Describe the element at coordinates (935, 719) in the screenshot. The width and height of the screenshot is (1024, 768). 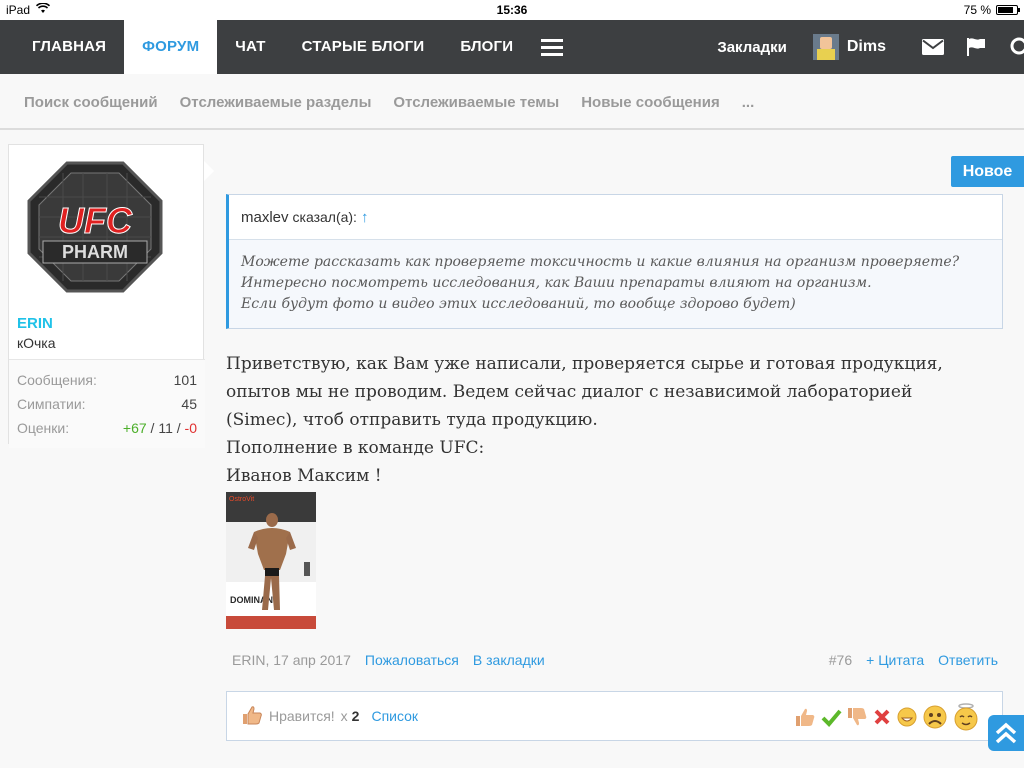
I see `sad-smiley-icon` at that location.